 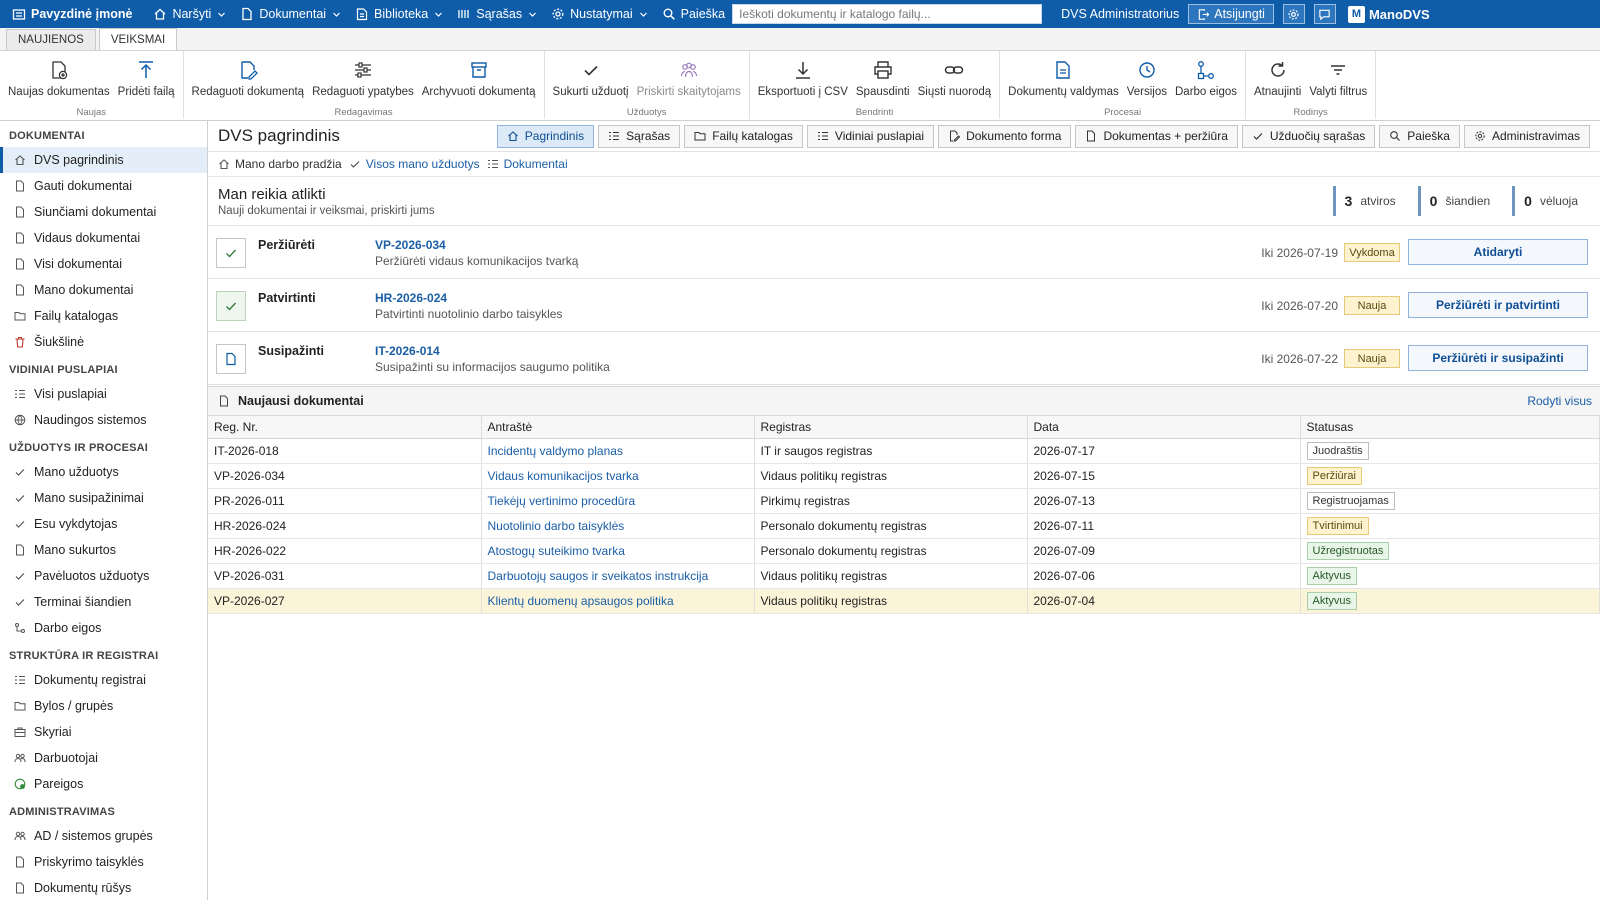 I want to click on cell-registry: IT ir saugos registras, so click(x=891, y=451).